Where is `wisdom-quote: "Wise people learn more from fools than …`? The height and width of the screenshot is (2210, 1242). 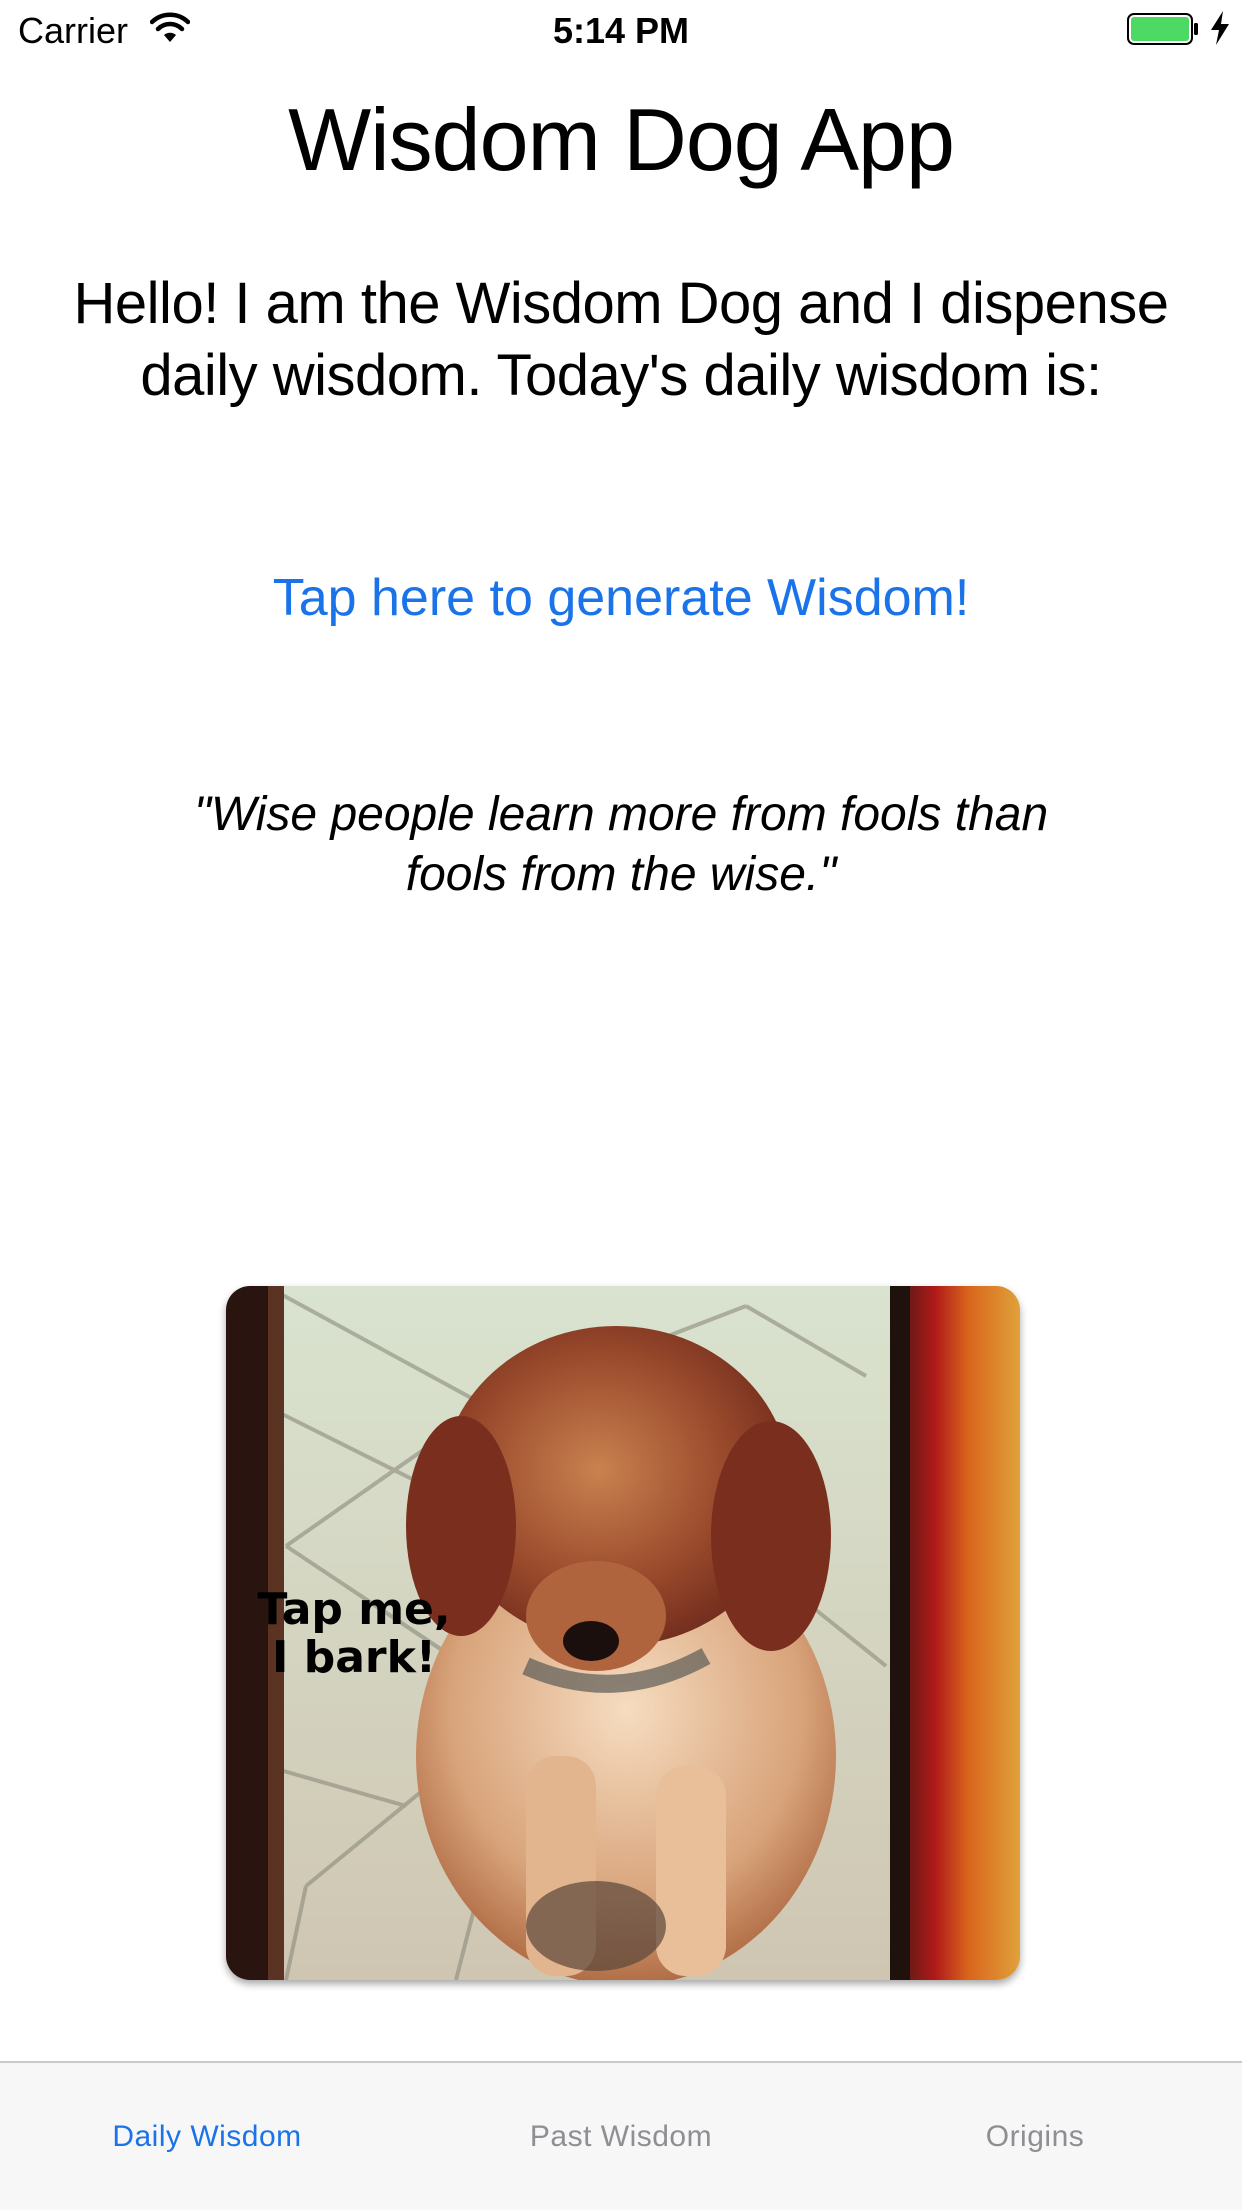
wisdom-quote: "Wise people learn more from fools than … is located at coordinates (621, 844).